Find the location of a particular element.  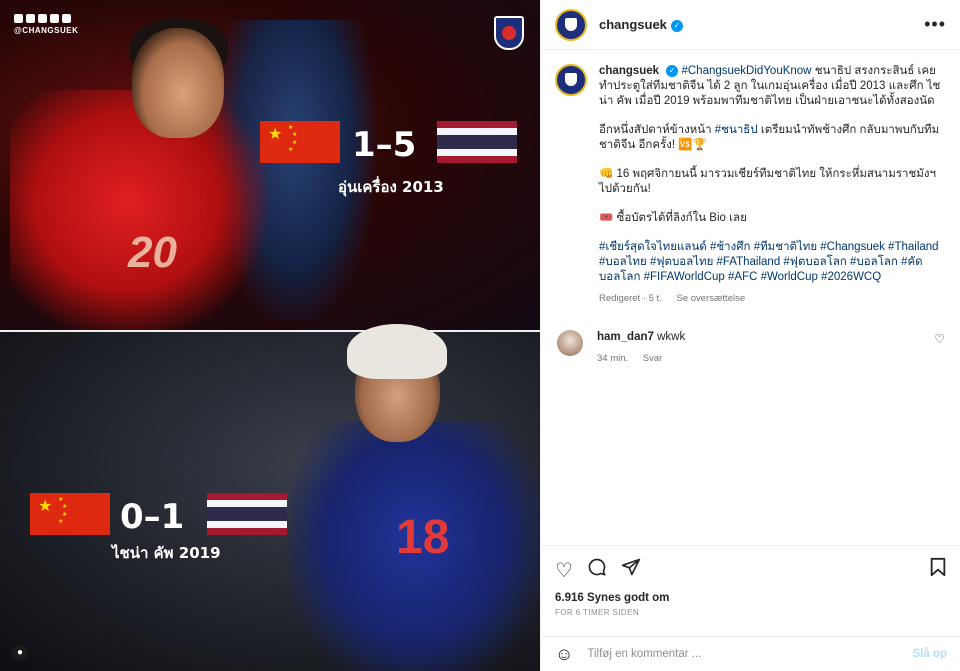

likes-count: 6.916 Synes godt om is located at coordinates (751, 598).